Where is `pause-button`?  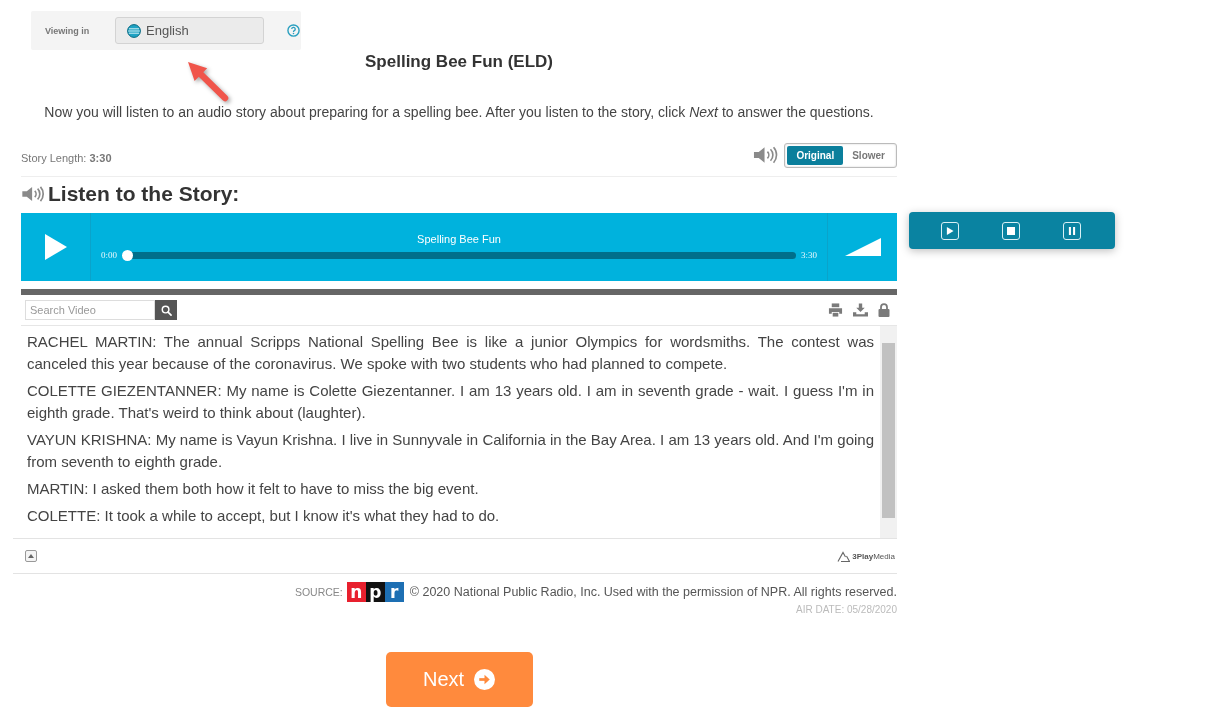 pause-button is located at coordinates (1072, 230).